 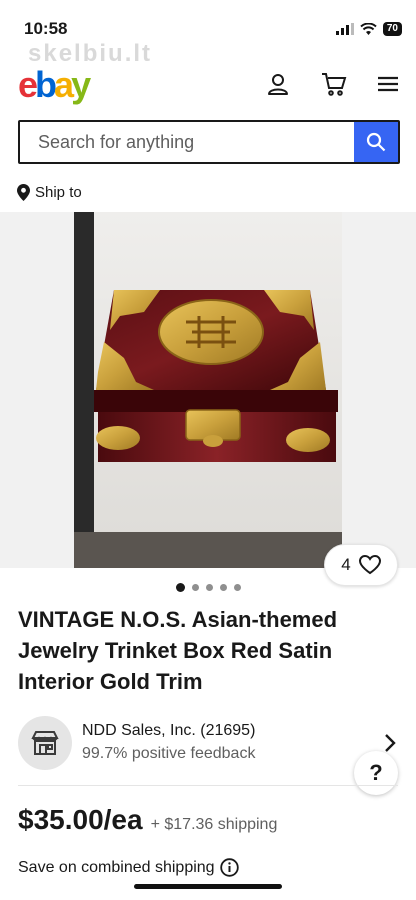 I want to click on search-button, so click(x=376, y=142).